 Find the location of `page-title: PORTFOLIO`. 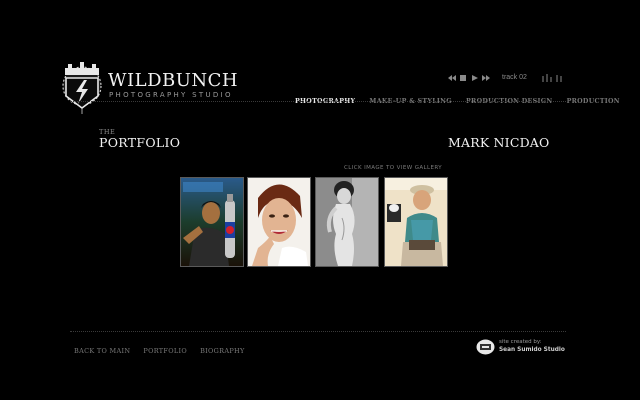

page-title: PORTFOLIO is located at coordinates (140, 142).